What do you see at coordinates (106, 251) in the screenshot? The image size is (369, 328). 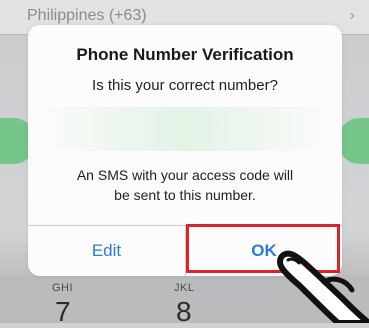 I see `edit-button: Edit` at bounding box center [106, 251].